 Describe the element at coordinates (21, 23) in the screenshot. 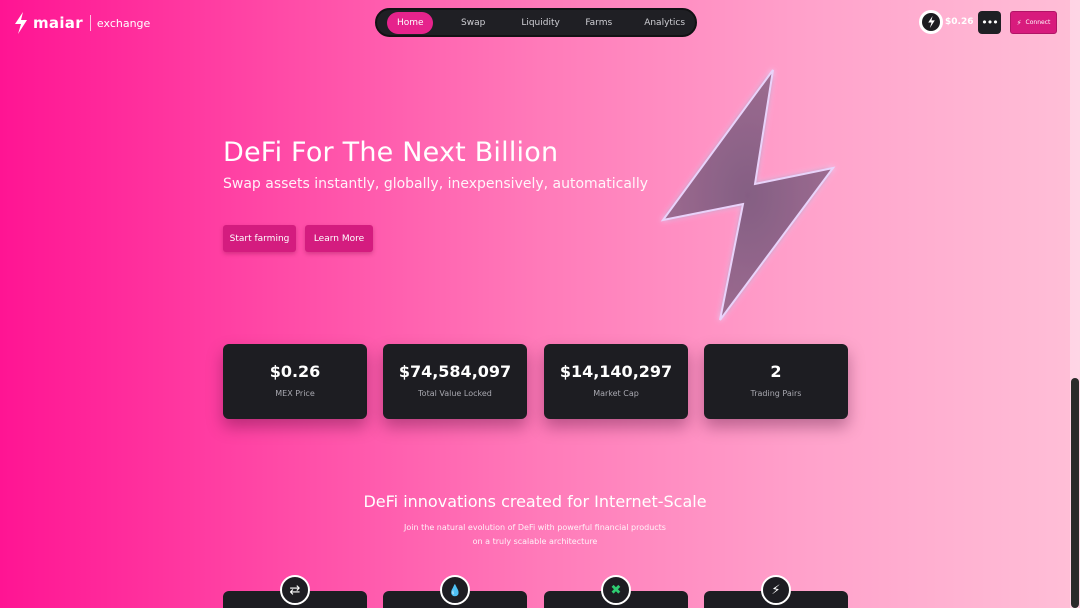

I see `maiar-bolt-icon` at that location.